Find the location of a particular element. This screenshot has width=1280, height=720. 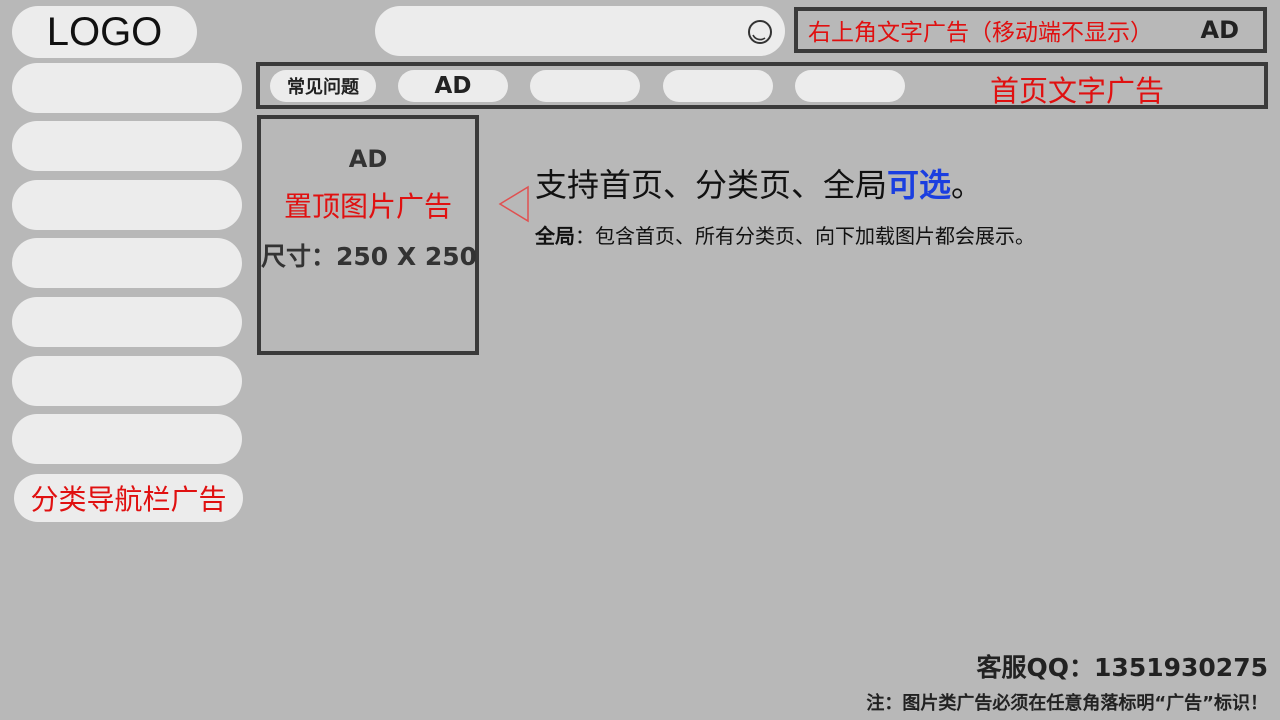

search-input is located at coordinates (580, 31).